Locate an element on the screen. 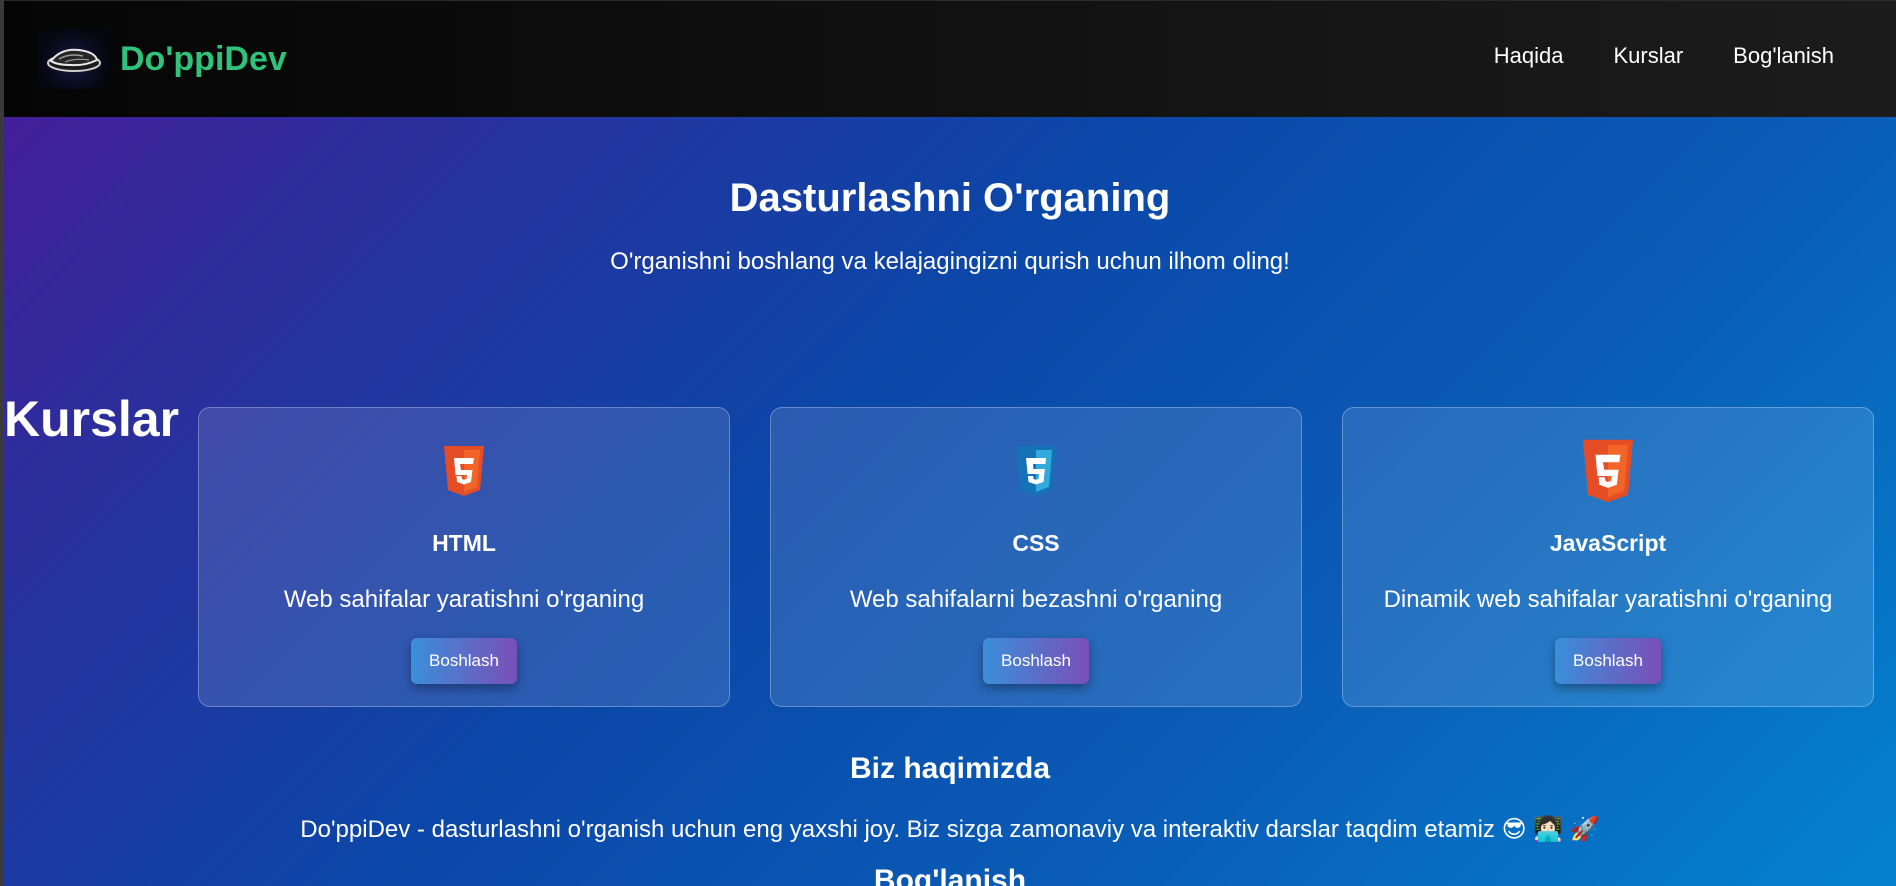 The width and height of the screenshot is (1896, 886). css3-icon is located at coordinates (1036, 473).